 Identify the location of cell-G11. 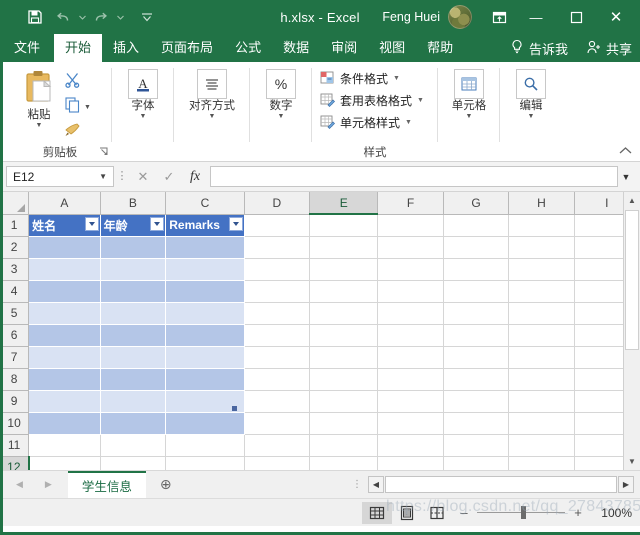
(476, 445).